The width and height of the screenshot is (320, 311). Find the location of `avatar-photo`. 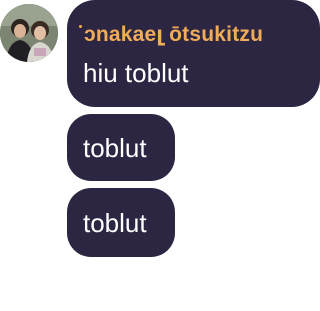

avatar-photo is located at coordinates (29, 33).